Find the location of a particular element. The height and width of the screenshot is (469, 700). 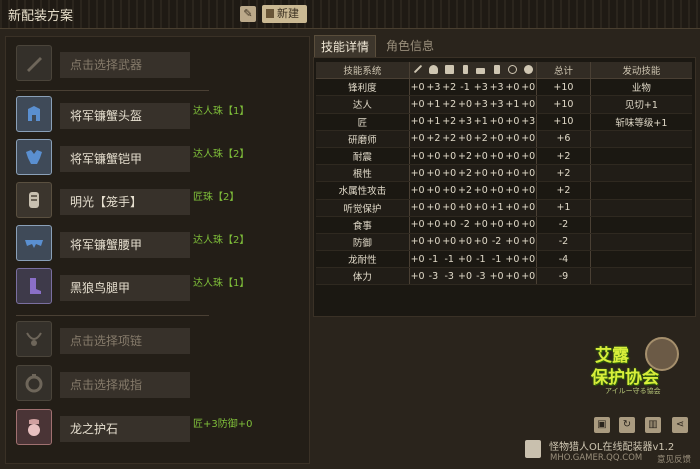

gauntlet-icon is located at coordinates (34, 200).